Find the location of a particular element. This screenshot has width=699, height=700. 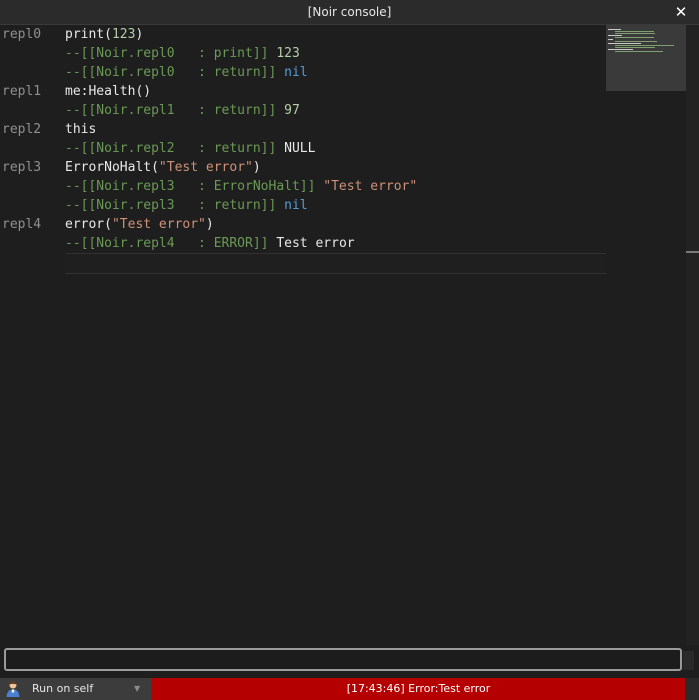

console-line: --[[Noir.repl3 : return]] nil is located at coordinates (303, 205).